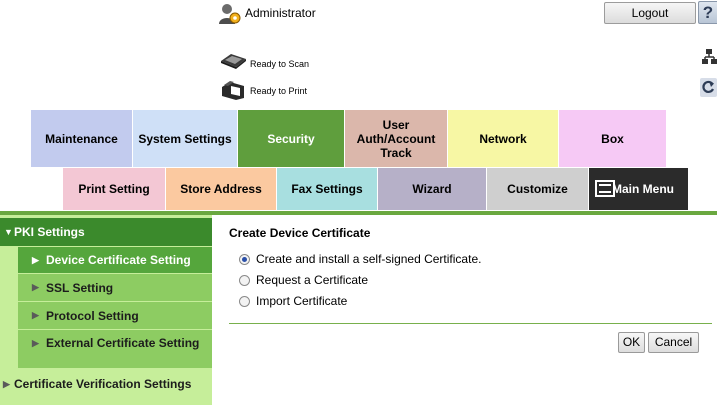 This screenshot has width=717, height=405. I want to click on radio-button-selected, so click(244, 259).